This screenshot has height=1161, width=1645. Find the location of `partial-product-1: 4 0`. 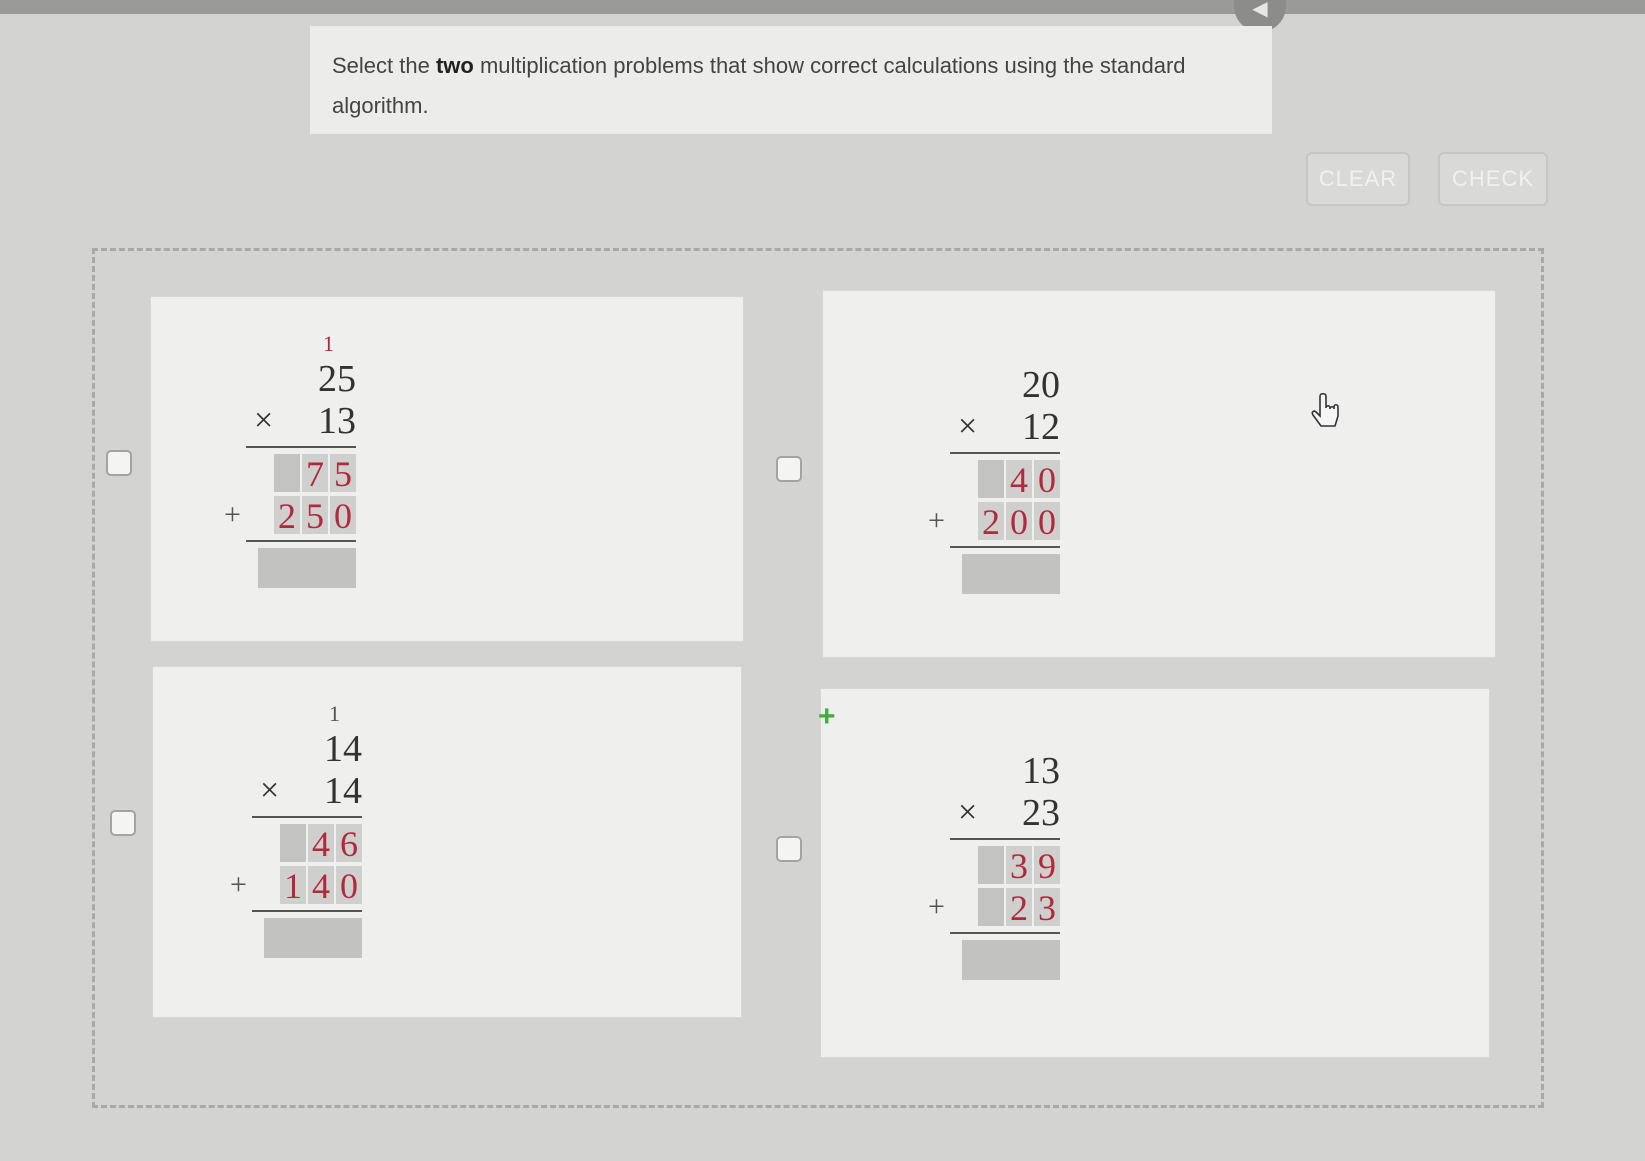

partial-product-1: 4 0 is located at coordinates (1005, 479).